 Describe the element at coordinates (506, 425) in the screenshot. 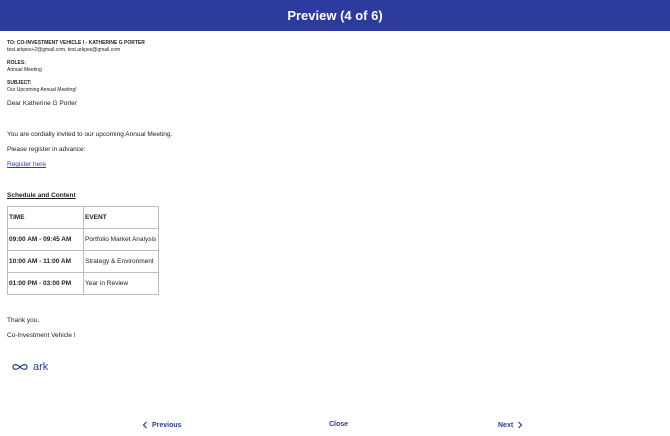

I see `next-label: Next` at that location.